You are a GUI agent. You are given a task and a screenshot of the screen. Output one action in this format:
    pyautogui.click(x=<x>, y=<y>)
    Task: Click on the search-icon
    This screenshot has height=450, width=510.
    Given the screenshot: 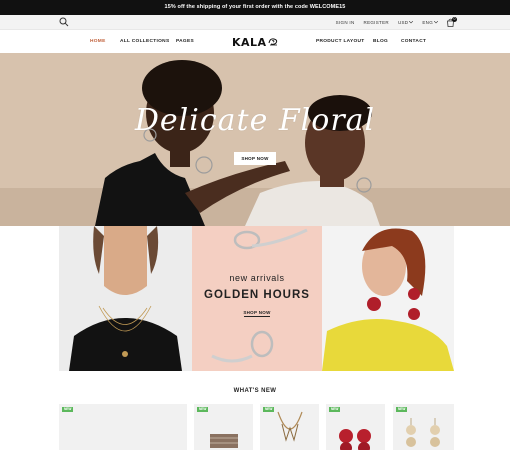 What is the action you would take?
    pyautogui.click(x=64, y=22)
    